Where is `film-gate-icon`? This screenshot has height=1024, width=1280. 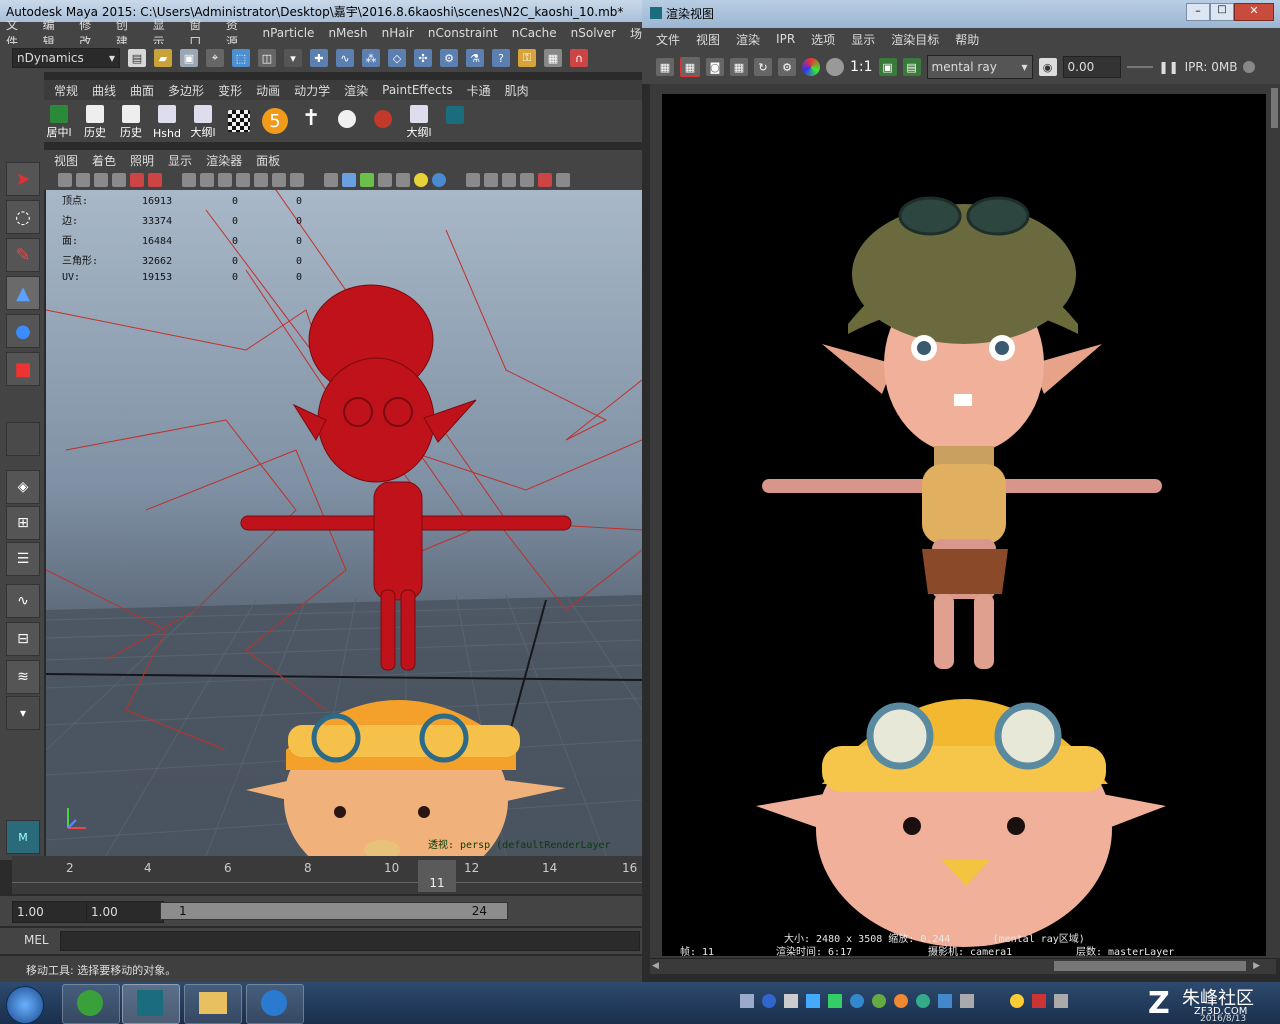 film-gate-icon is located at coordinates (207, 180).